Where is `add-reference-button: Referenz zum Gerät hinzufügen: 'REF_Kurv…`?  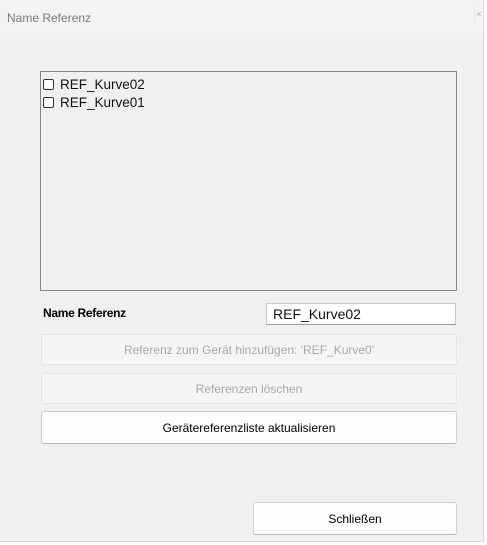
add-reference-button: Referenz zum Gerät hinzufügen: 'REF_Kurv… is located at coordinates (249, 349).